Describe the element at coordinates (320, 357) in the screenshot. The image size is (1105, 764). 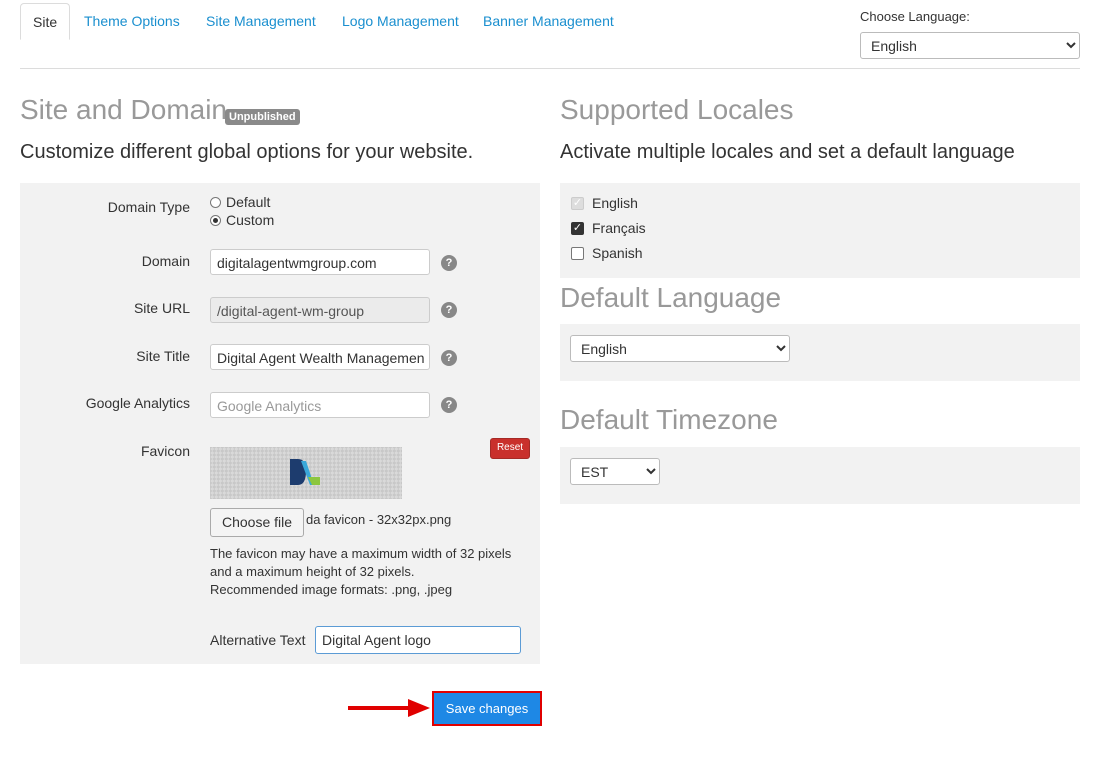
I see `site-title-field: Digital Agent Wealth Managemen` at that location.